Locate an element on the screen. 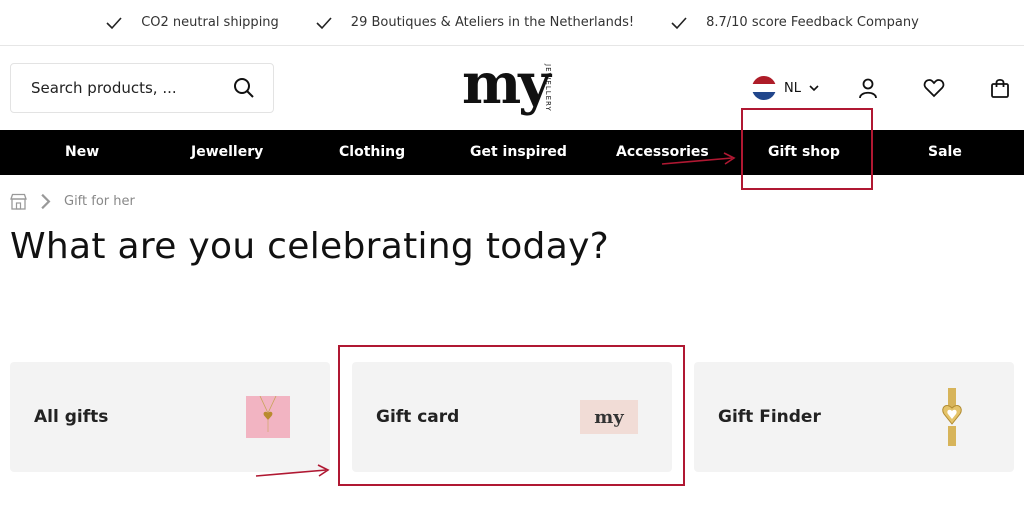  search-icon is located at coordinates (244, 88).